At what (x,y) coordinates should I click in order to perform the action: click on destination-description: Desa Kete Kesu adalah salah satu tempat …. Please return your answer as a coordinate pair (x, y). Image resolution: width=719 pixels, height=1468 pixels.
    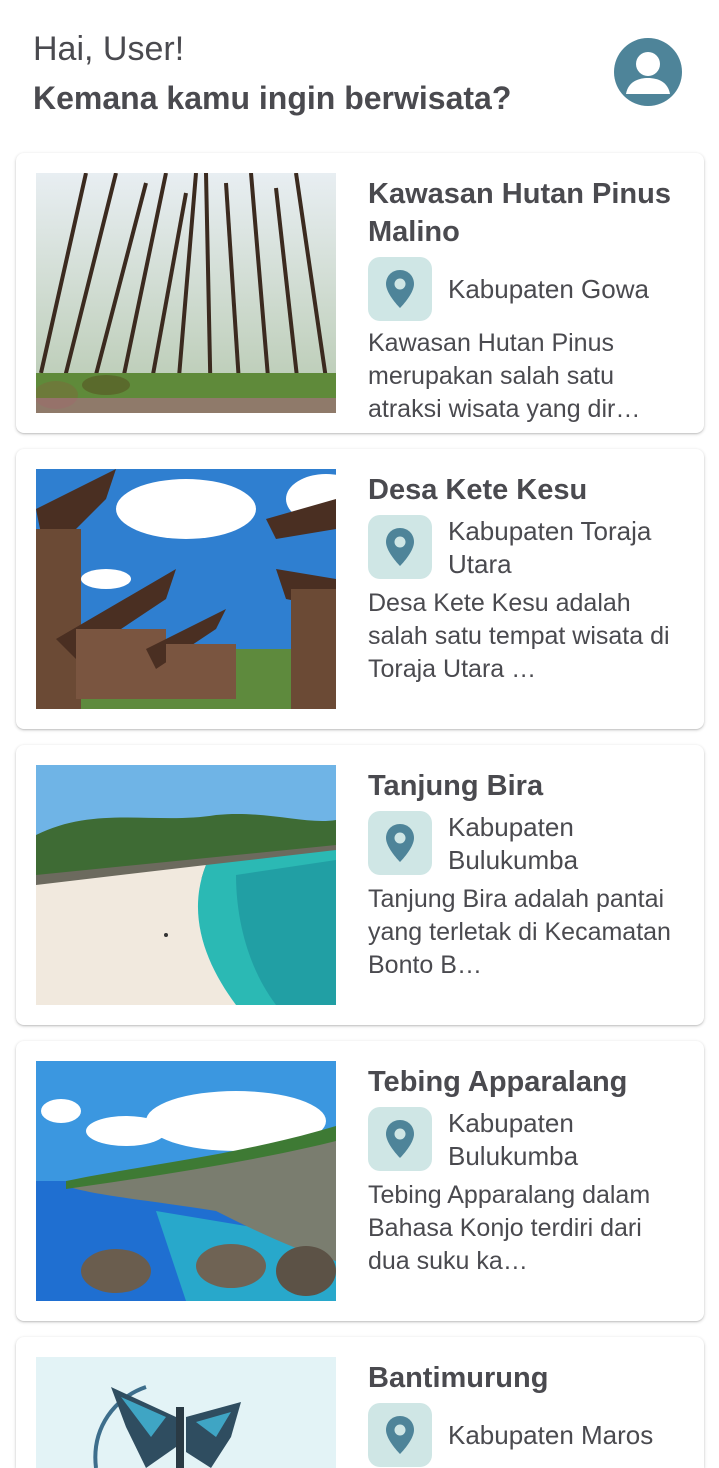
    Looking at the image, I should click on (519, 636).